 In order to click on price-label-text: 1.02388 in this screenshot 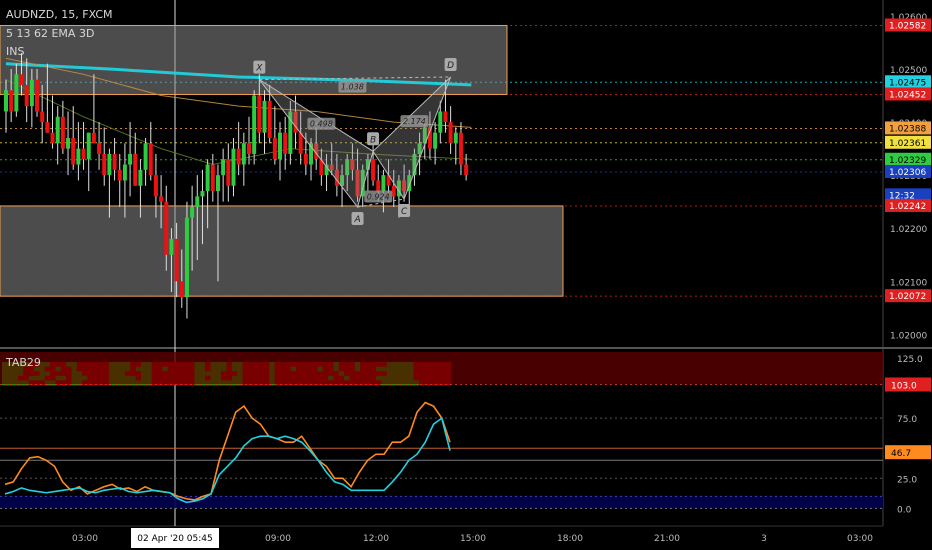, I will do `click(907, 129)`.